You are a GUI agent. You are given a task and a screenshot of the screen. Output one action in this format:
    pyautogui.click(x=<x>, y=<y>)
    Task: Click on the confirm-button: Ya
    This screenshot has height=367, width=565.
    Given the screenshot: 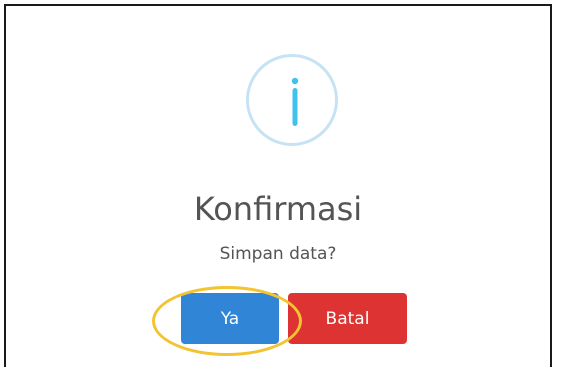 What is the action you would take?
    pyautogui.click(x=230, y=318)
    